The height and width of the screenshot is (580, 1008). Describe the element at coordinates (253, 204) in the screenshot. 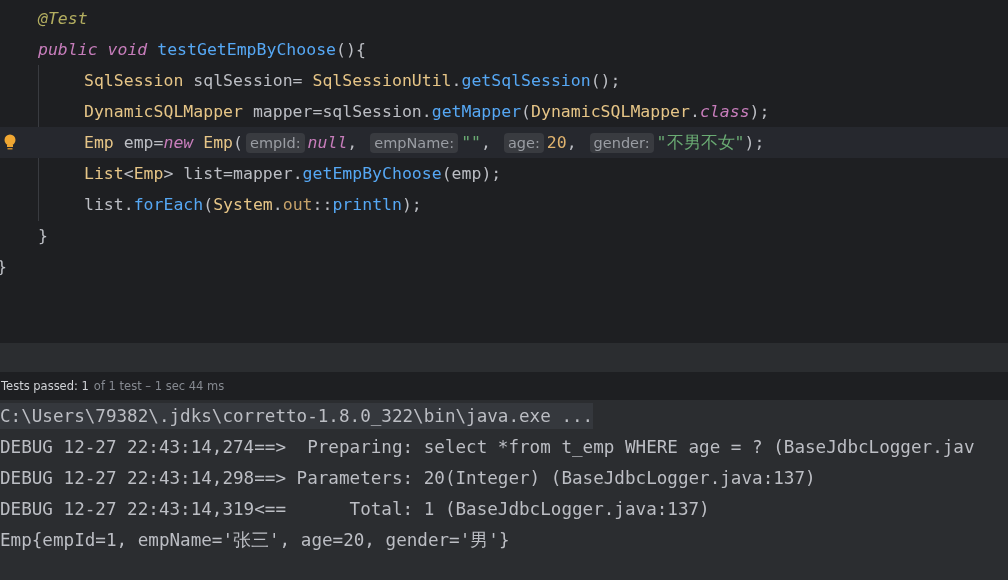

I see `code-line: list.forEach(System.out::println);` at that location.